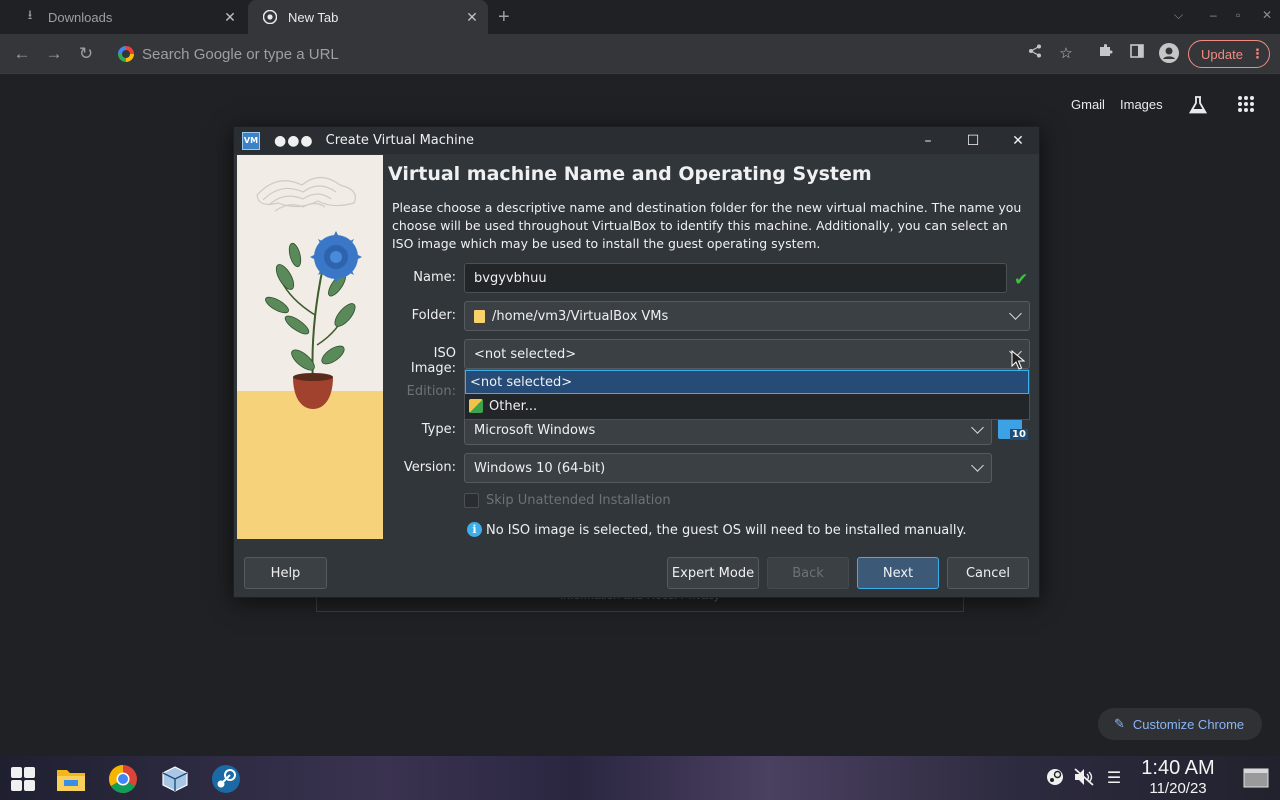 The width and height of the screenshot is (1280, 800). What do you see at coordinates (433, 315) in the screenshot?
I see `folder-label: Folder:` at bounding box center [433, 315].